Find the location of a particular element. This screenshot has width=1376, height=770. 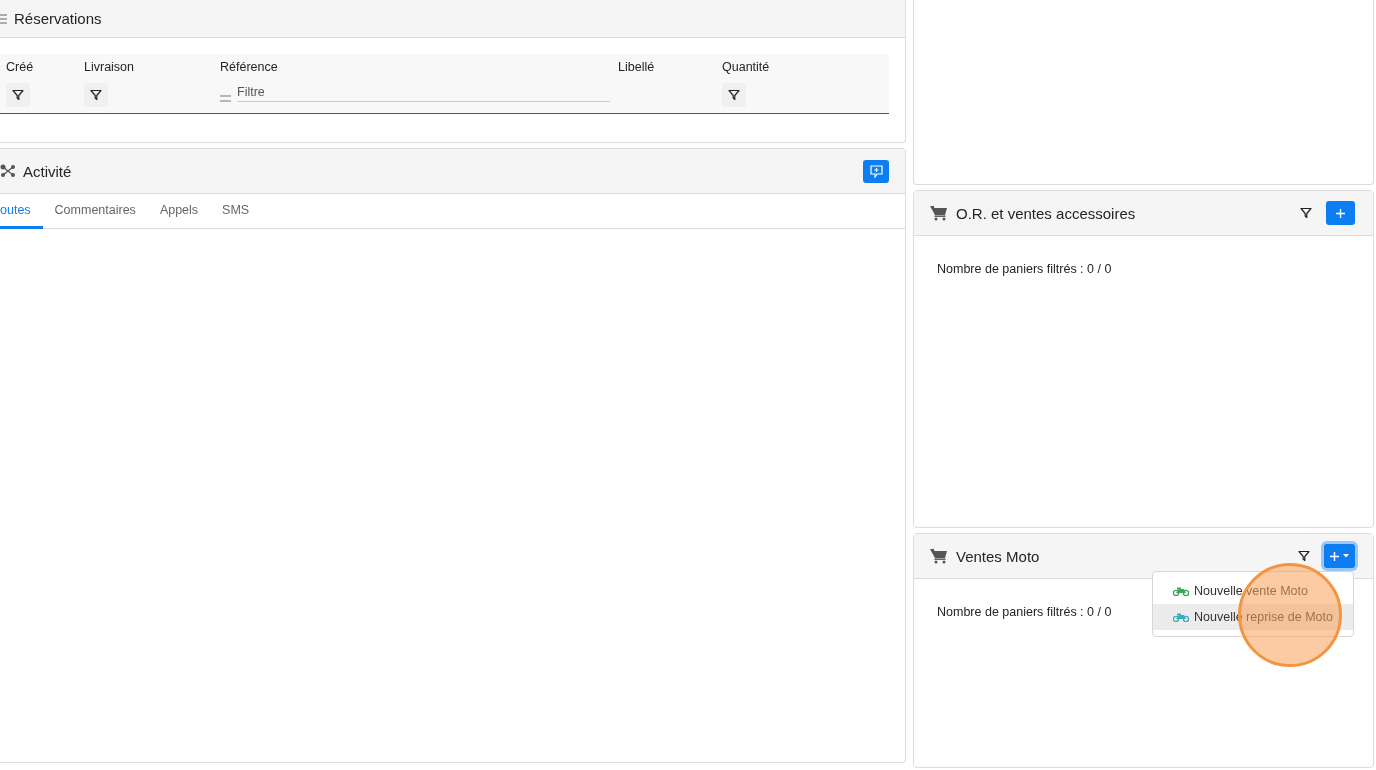

panel-title: Activité is located at coordinates (48, 171).